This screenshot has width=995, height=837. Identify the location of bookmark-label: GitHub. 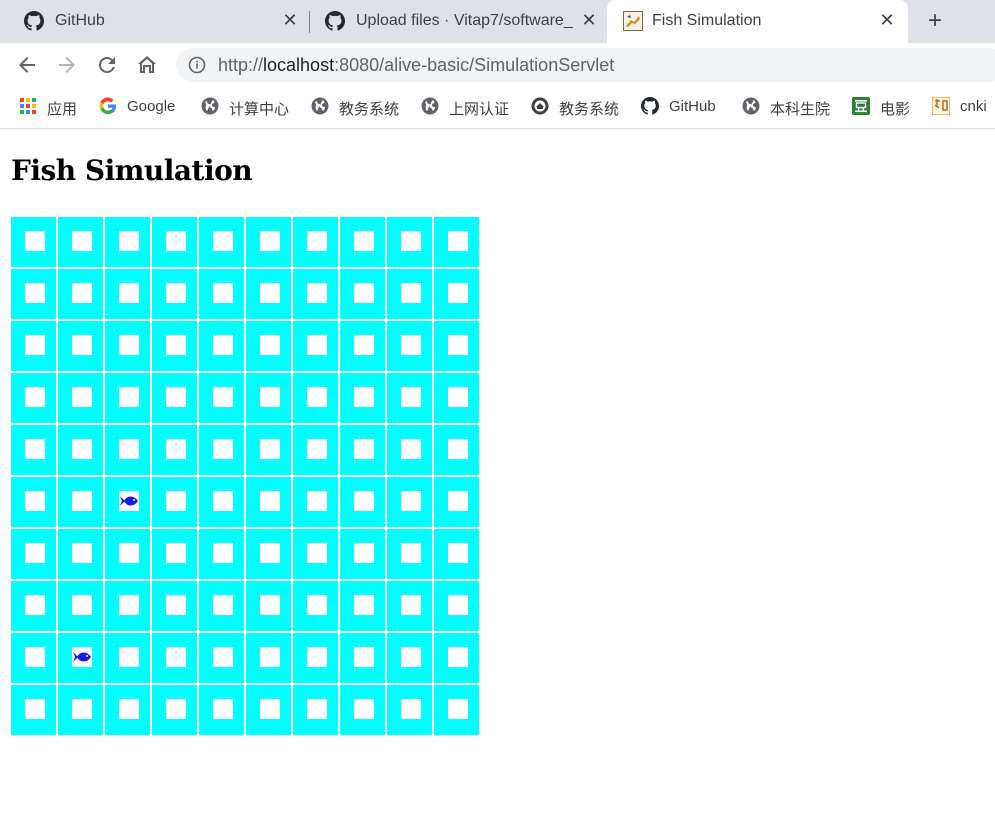
(692, 106).